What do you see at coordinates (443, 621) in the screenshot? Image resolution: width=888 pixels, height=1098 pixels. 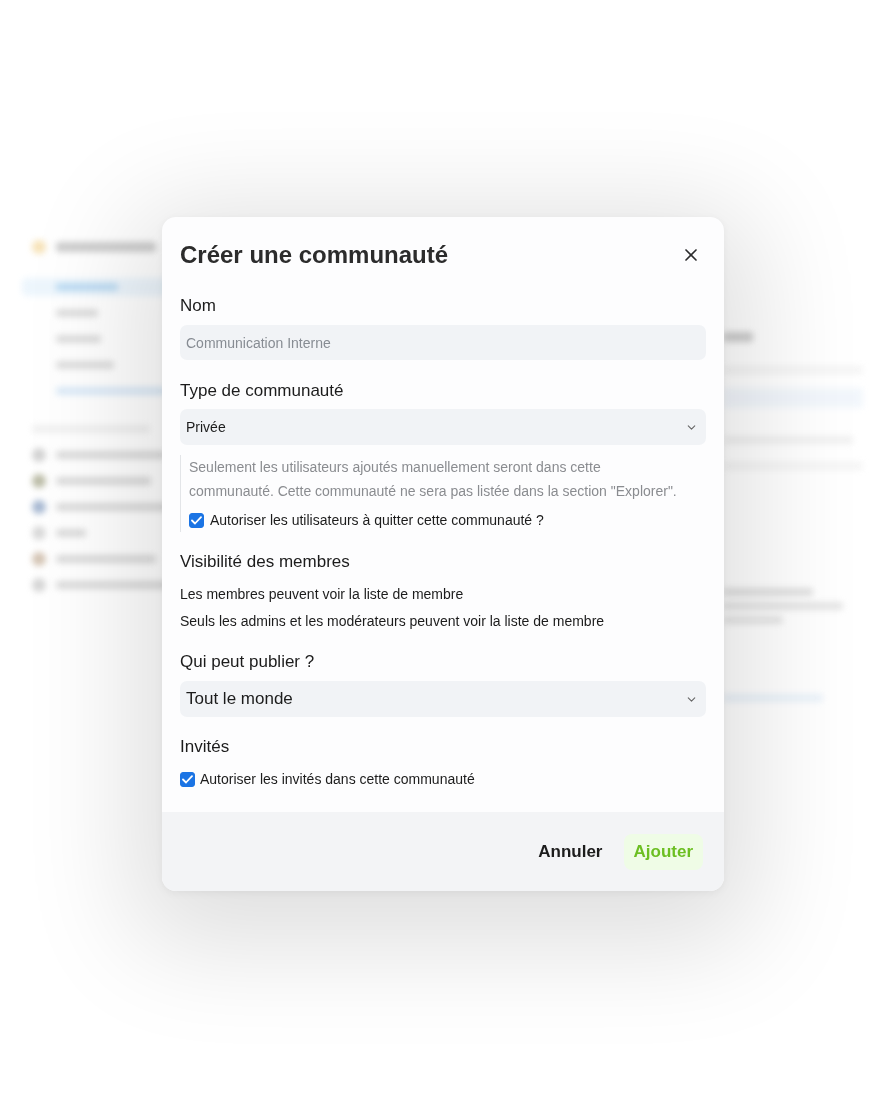 I see `visibility-option: Seuls les admins et les modérateurs peuvent voir la liste de membre` at bounding box center [443, 621].